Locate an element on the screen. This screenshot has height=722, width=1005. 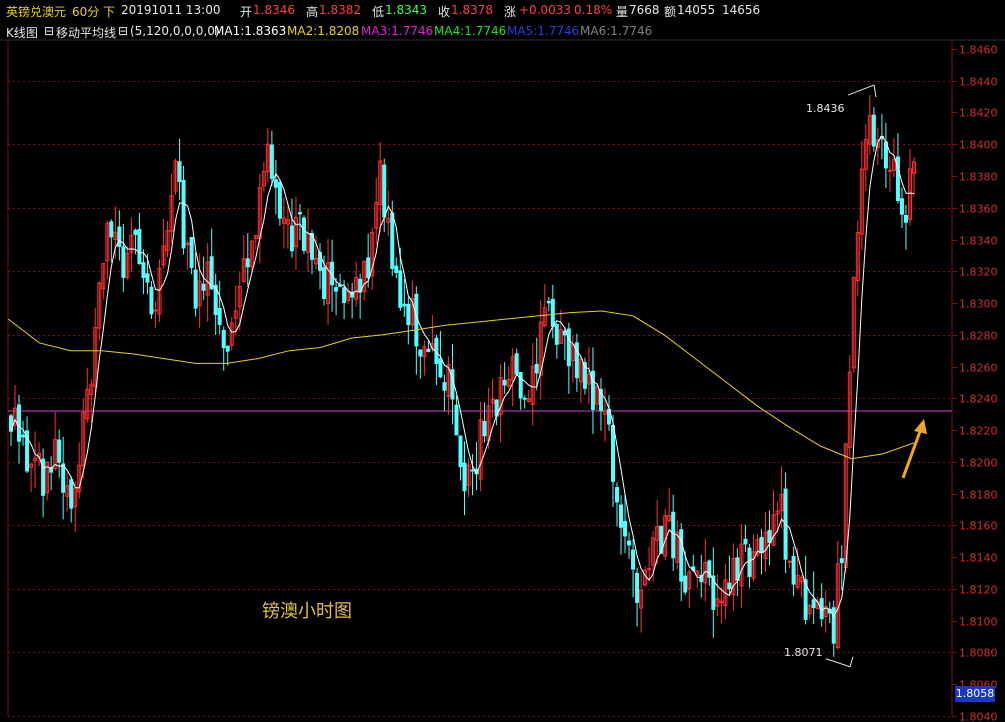
y-tick-label: 1.8260 is located at coordinates (978, 368).